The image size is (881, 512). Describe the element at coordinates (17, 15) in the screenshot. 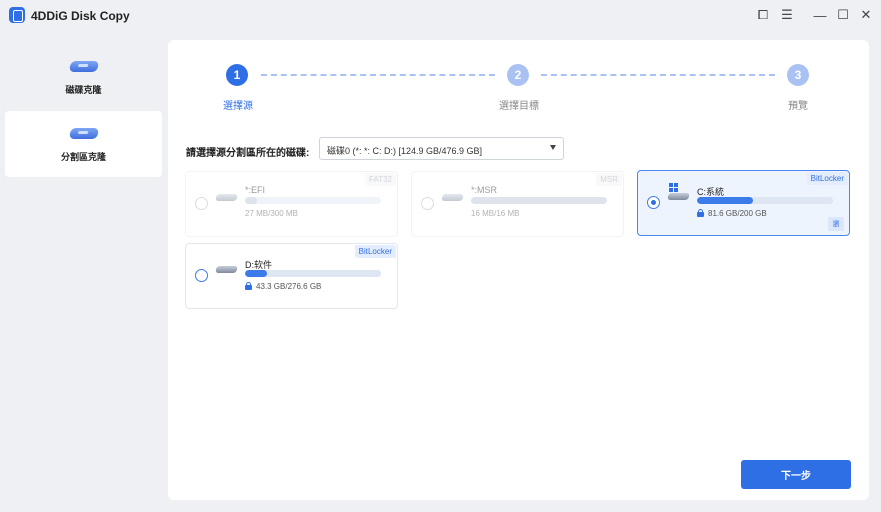

I see `app-logo-icon` at that location.